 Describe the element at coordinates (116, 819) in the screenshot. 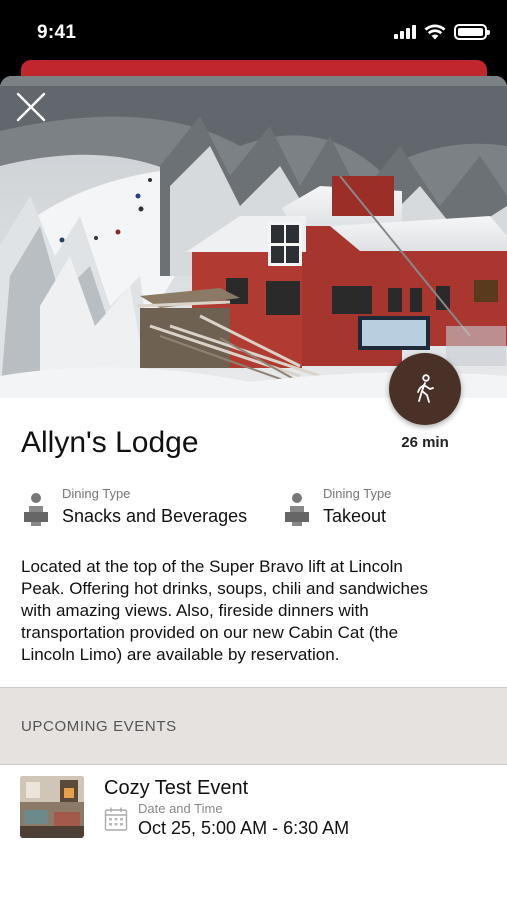

I see `calendar-icon` at that location.